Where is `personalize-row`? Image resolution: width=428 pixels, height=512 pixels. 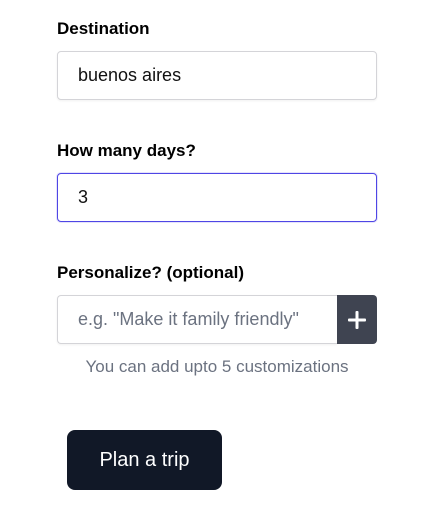 personalize-row is located at coordinates (217, 319).